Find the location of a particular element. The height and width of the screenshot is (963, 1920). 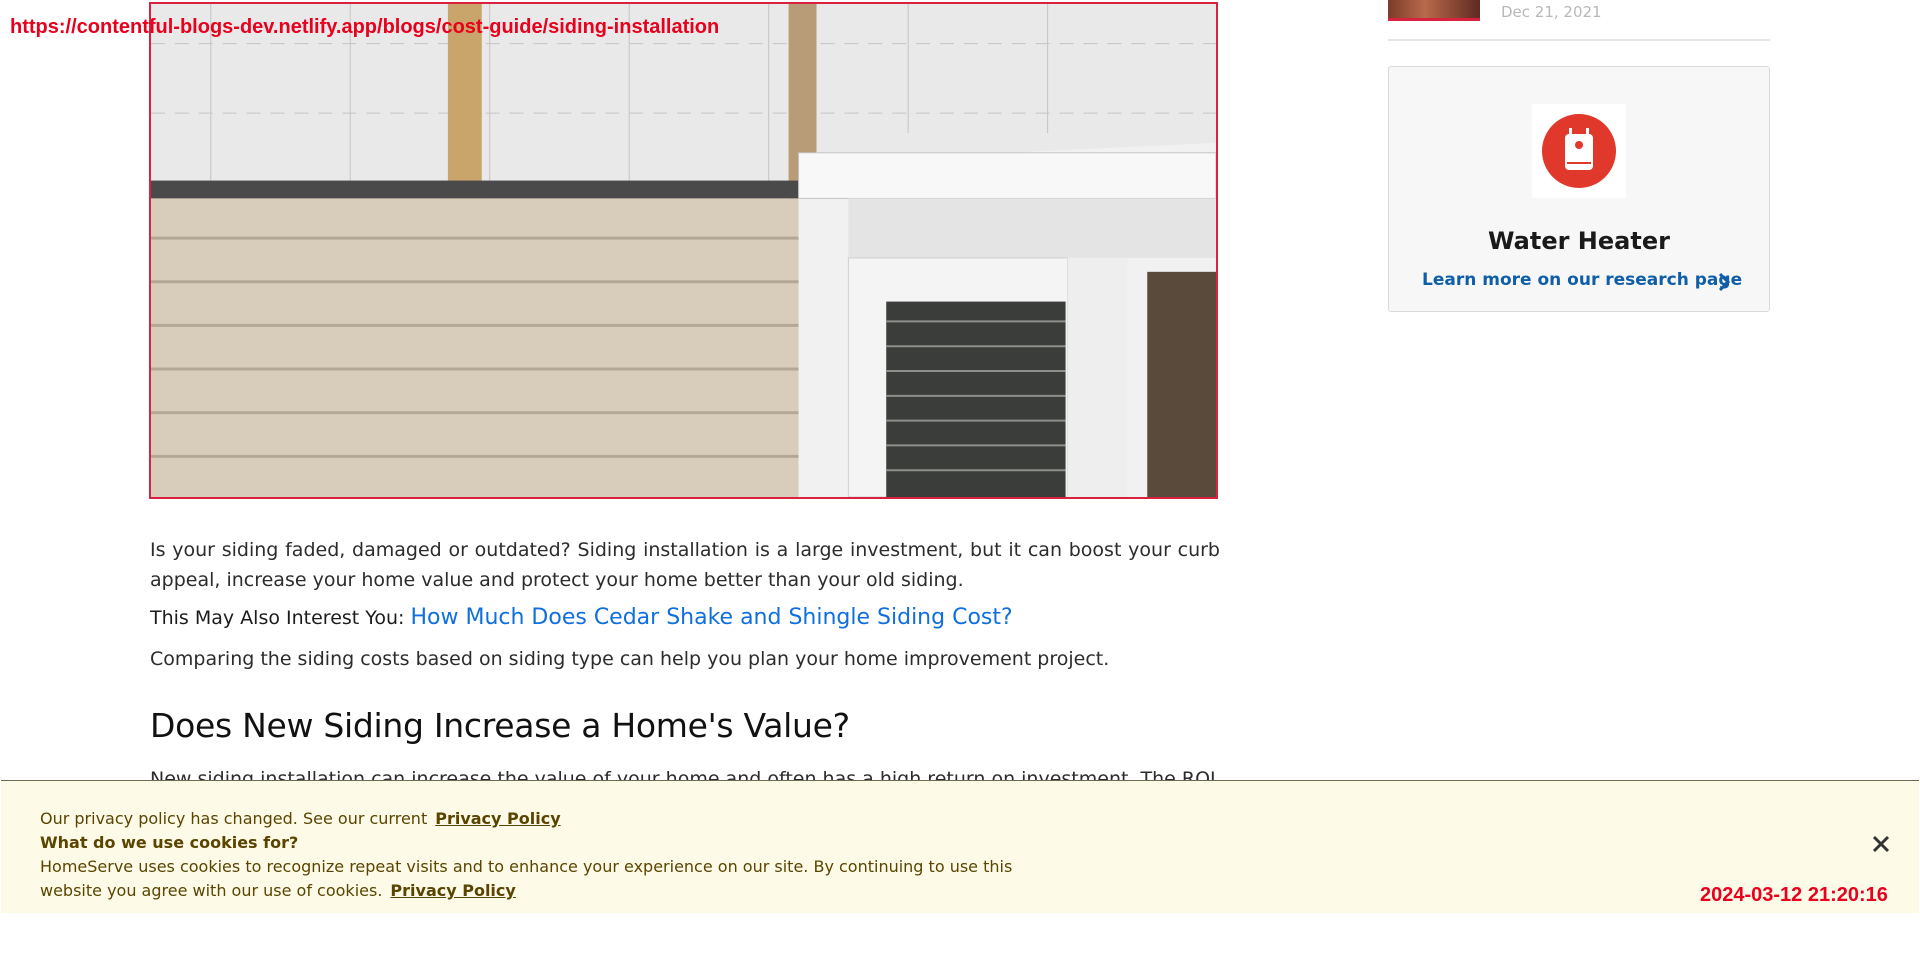

overlay-timestamp: 2024-03-12 21:20:16 is located at coordinates (1794, 895).